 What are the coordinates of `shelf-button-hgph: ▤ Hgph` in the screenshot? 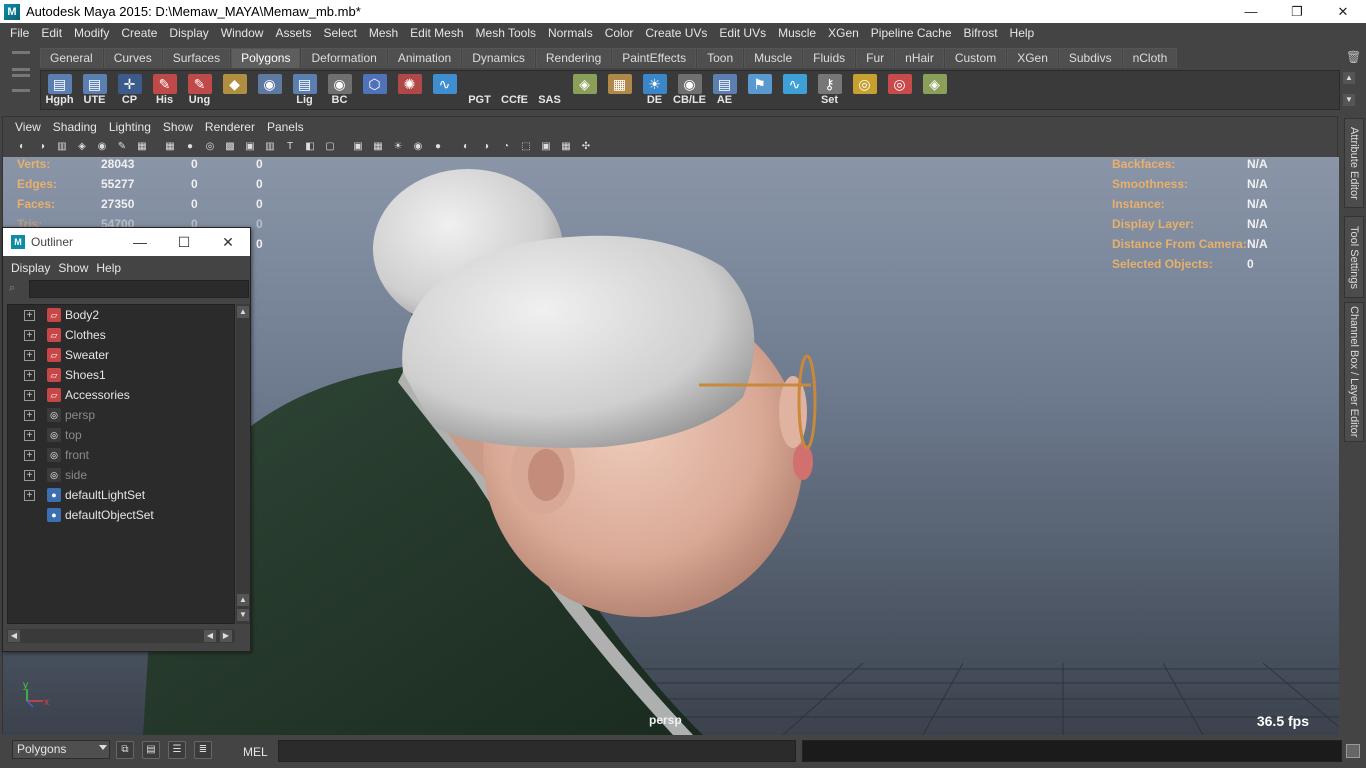 It's located at (59, 90).